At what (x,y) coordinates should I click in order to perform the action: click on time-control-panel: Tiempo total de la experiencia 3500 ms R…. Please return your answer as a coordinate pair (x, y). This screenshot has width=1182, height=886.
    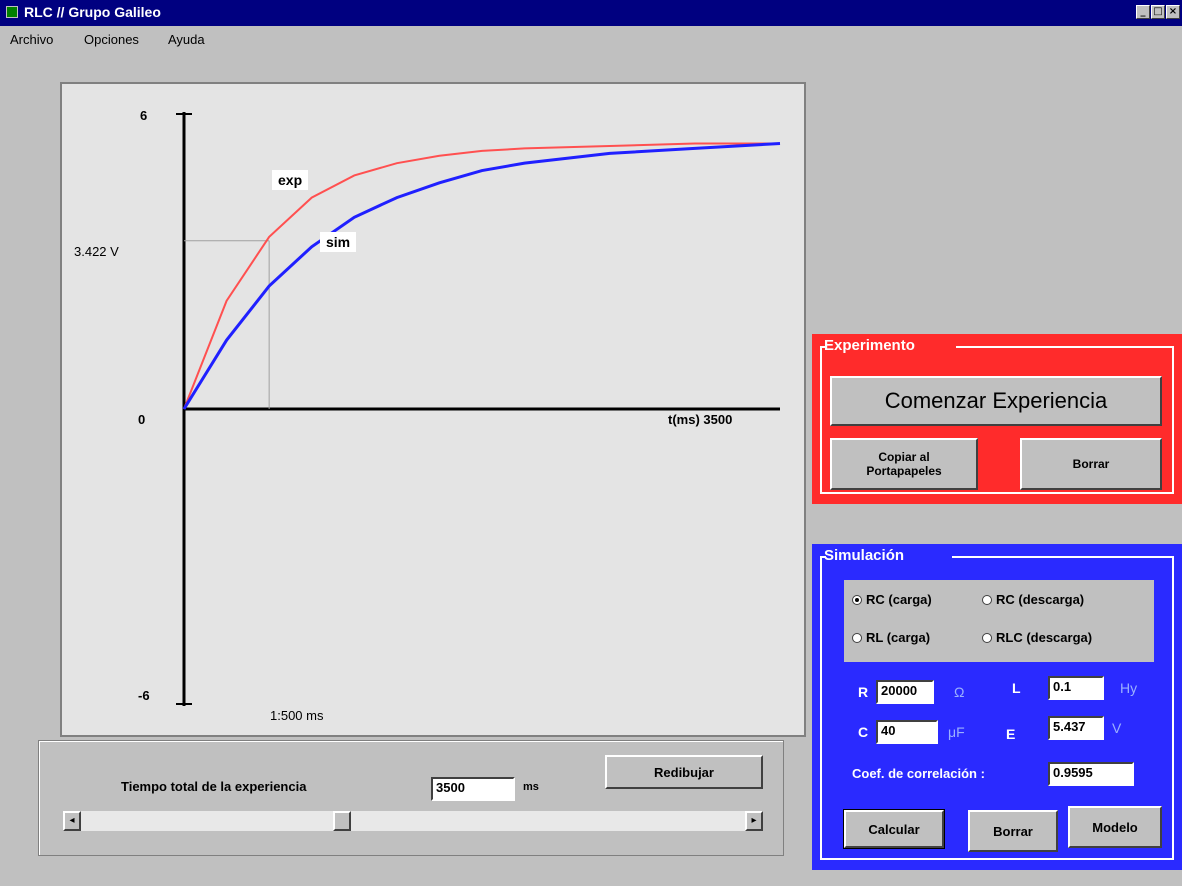
    Looking at the image, I should click on (411, 798).